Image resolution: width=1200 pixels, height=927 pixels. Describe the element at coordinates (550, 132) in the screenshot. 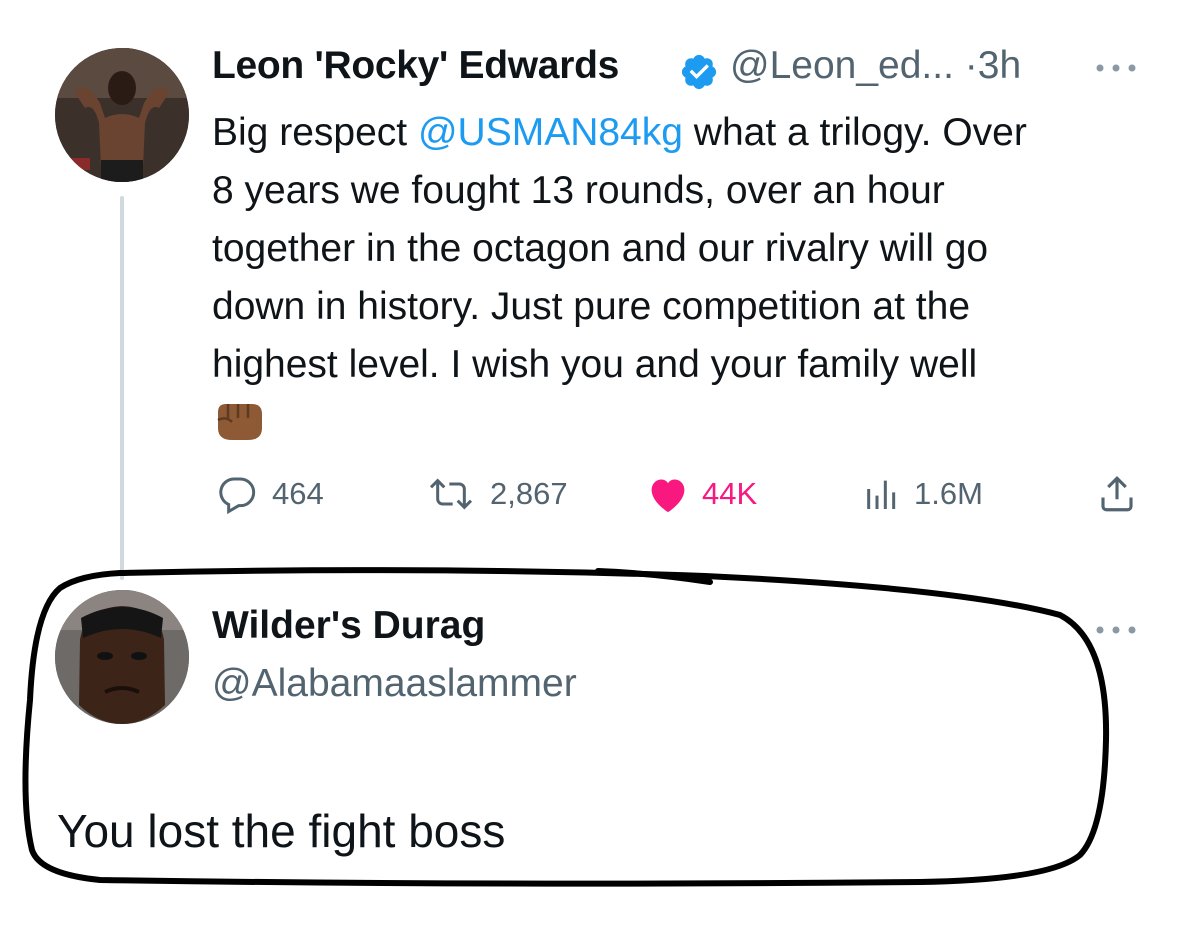

I see `mention-link: @USMAN84kg` at that location.